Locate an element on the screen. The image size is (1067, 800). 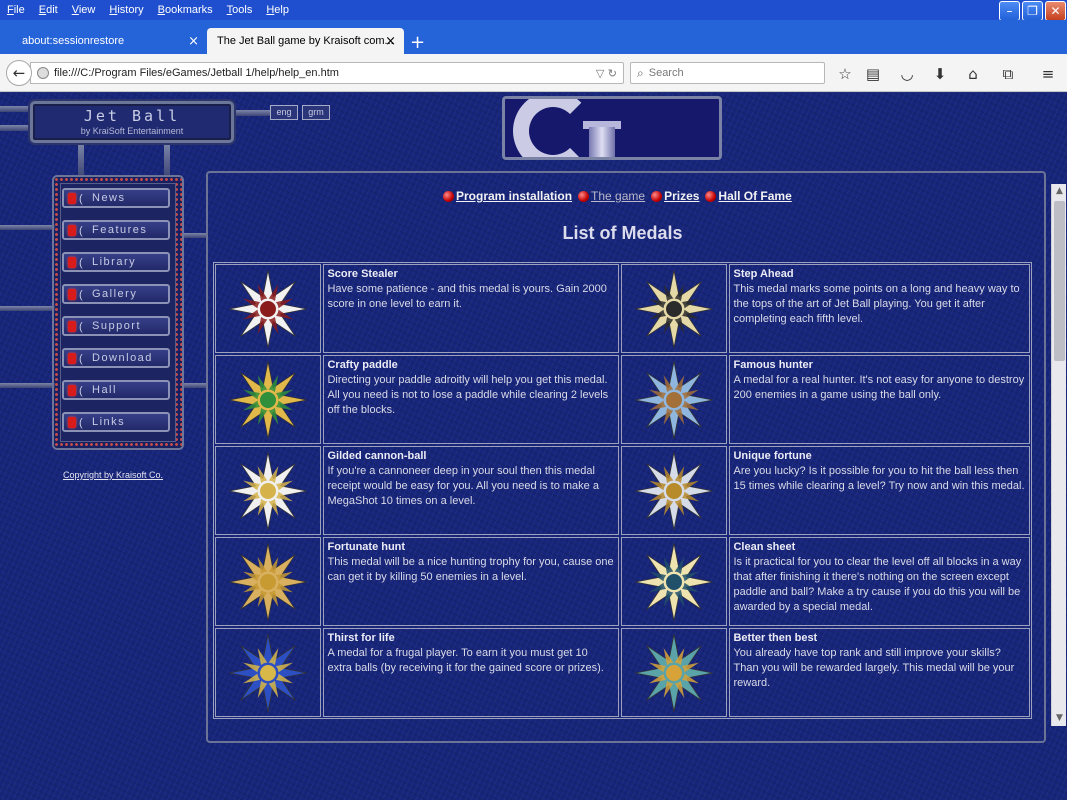
tab-session-restore: about:sessionrestore × is located at coordinates (103, 41).